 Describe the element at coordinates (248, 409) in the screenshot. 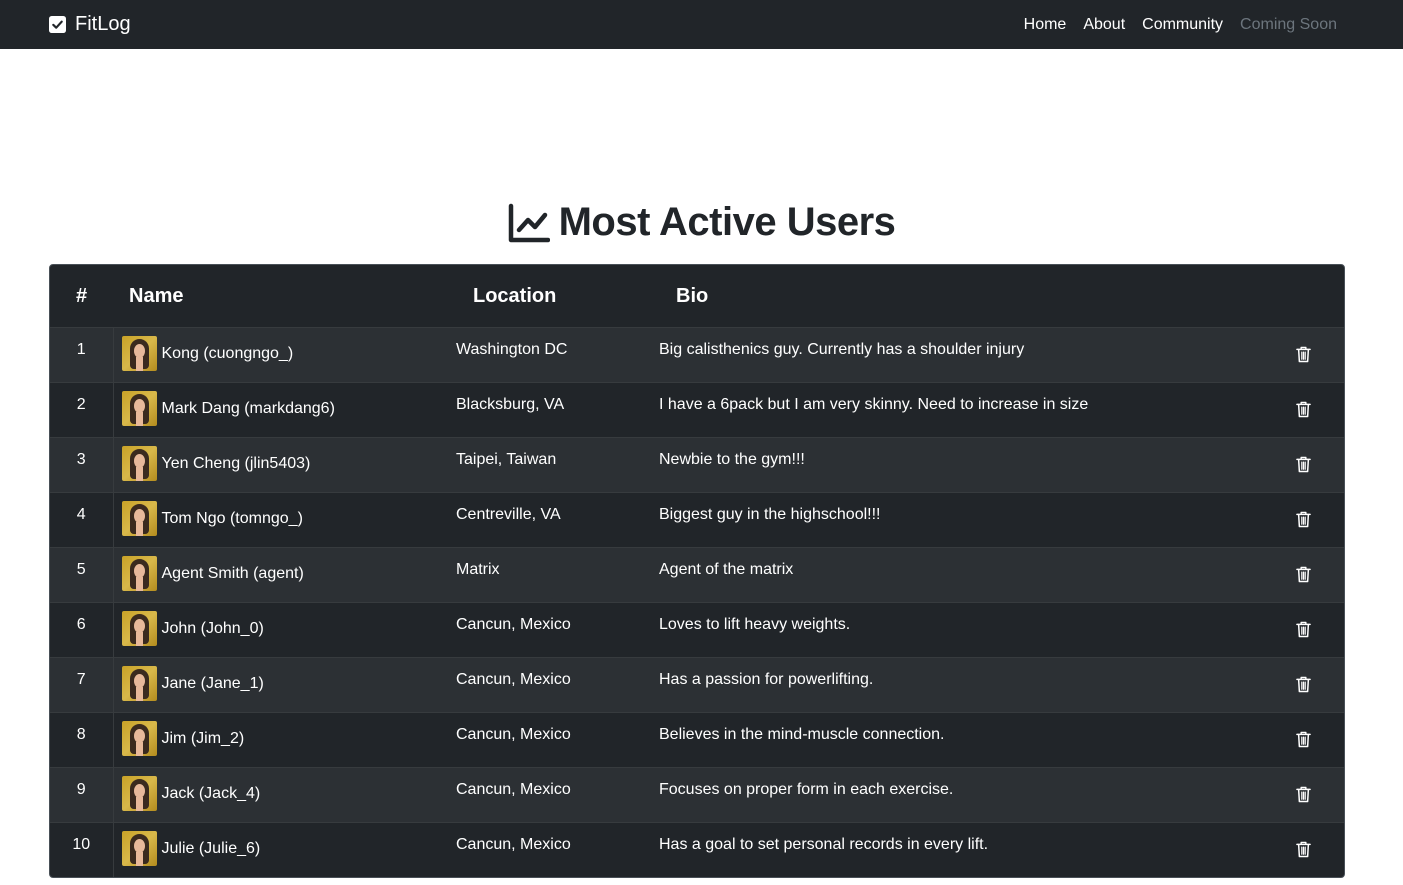

I see `user-name: Mark Dang (markdang6)` at that location.